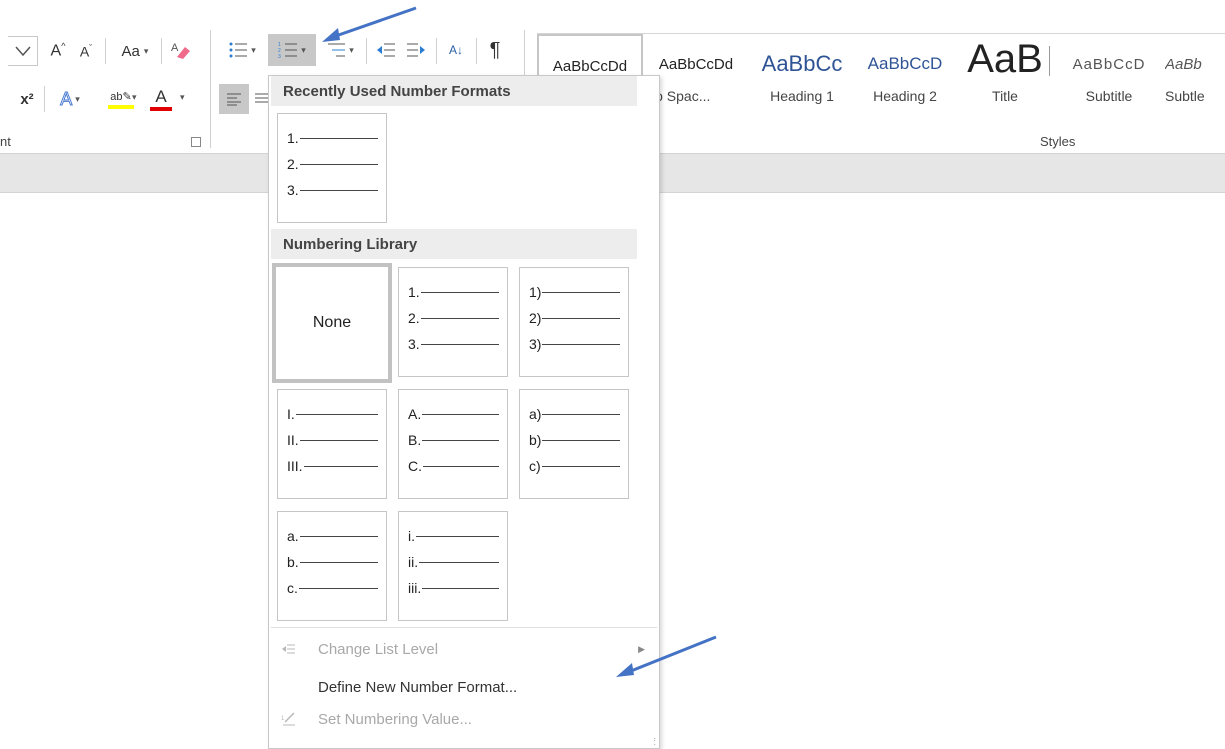 The width and height of the screenshot is (1225, 749). Describe the element at coordinates (454, 91) in the screenshot. I see `recent-formats-header: Recently Used Number Formats` at that location.